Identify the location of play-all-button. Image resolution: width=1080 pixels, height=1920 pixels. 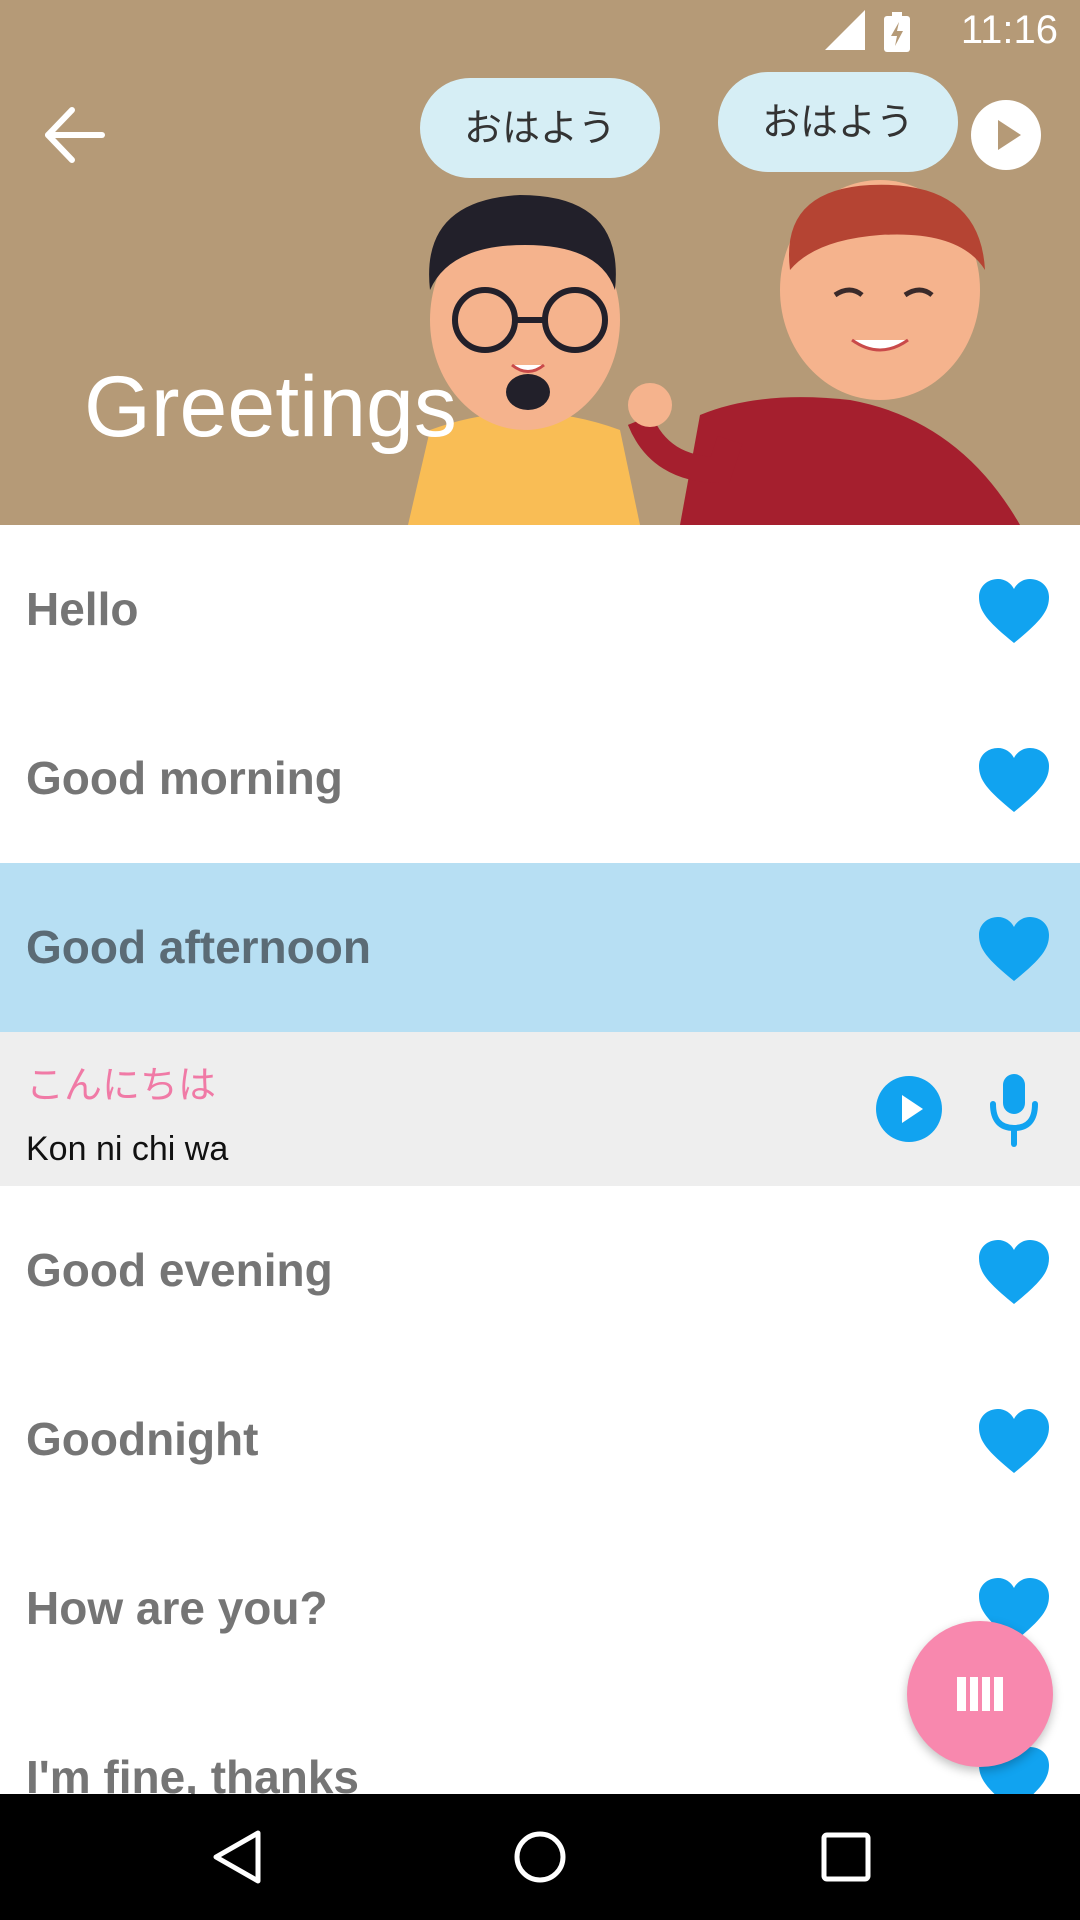
(1006, 135).